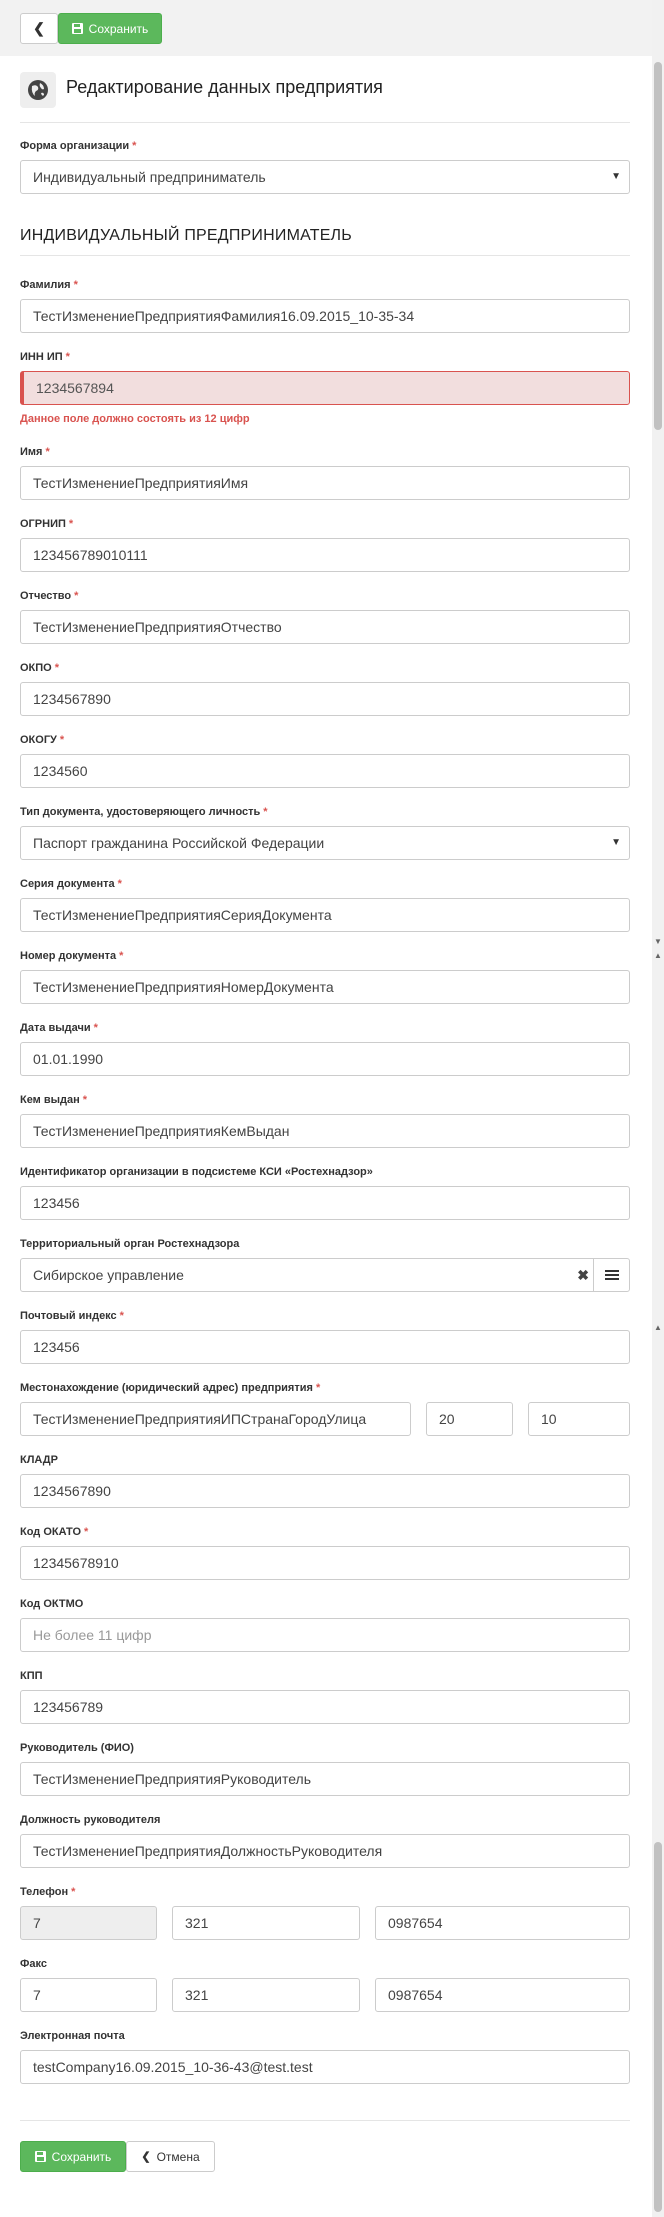 The height and width of the screenshot is (2217, 664). I want to click on inn-input: 1234567894, so click(325, 388).